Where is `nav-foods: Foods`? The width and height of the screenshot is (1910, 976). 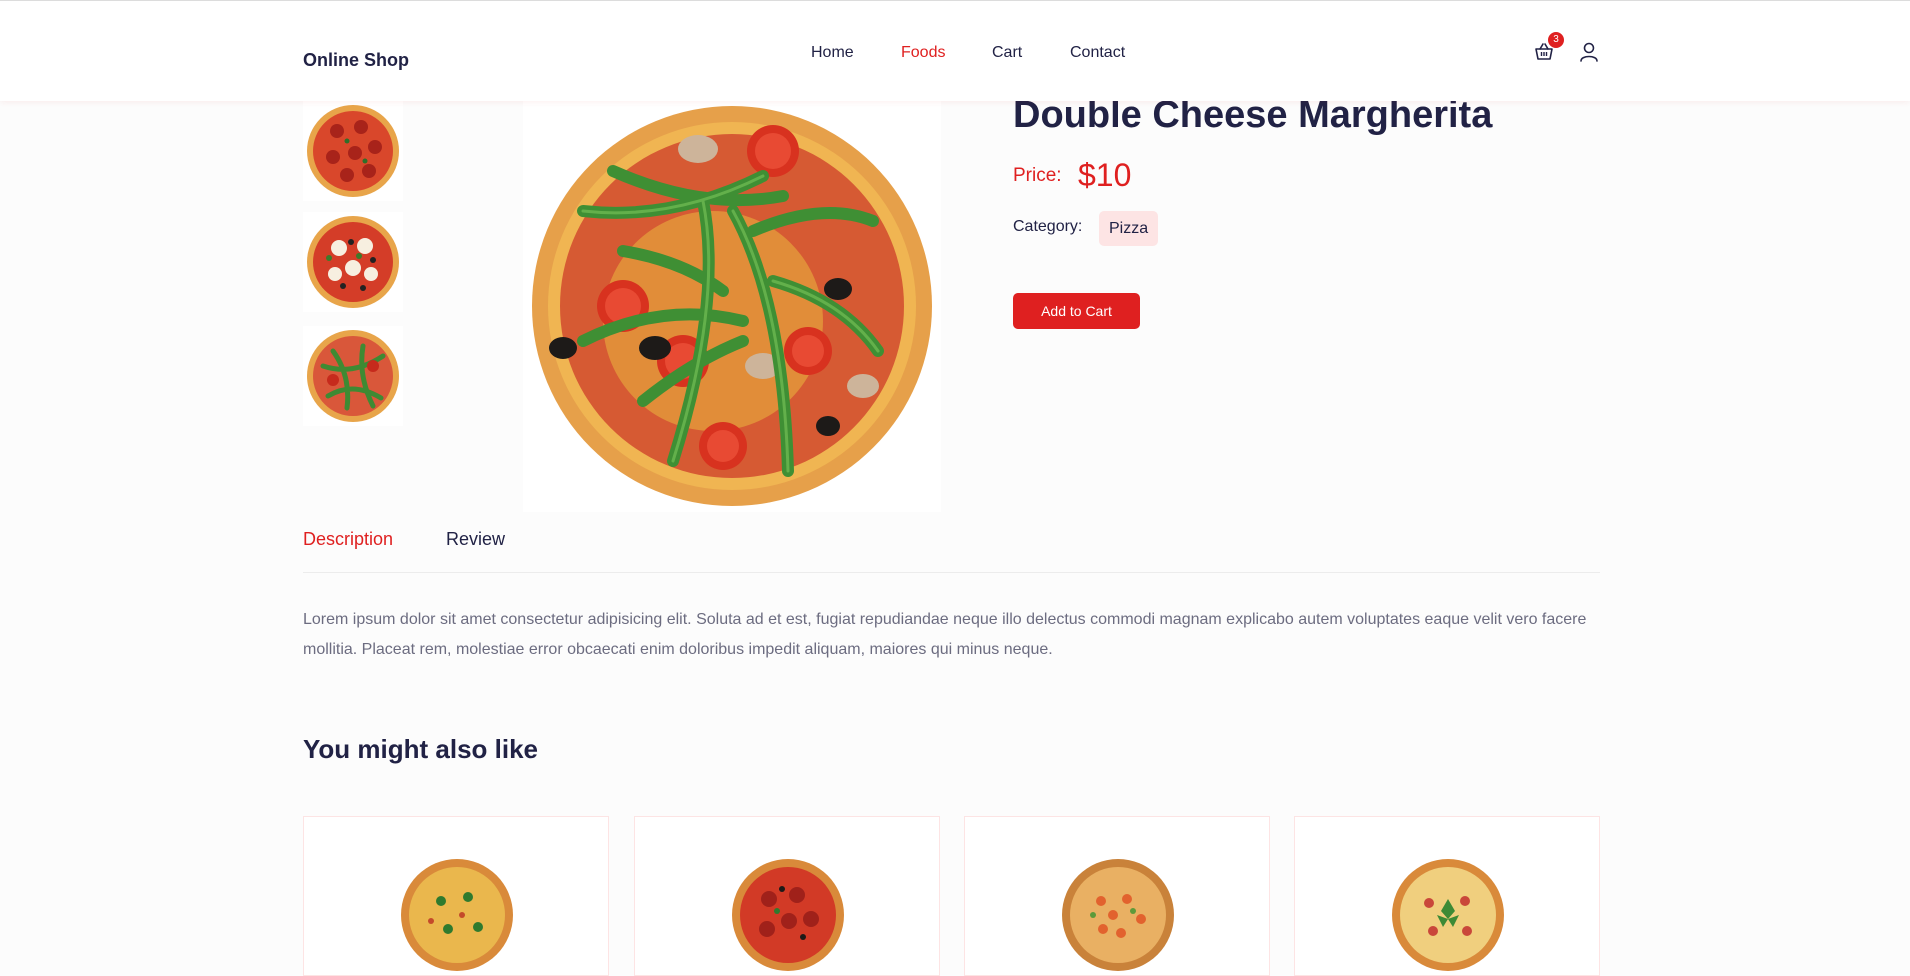
nav-foods: Foods is located at coordinates (923, 53).